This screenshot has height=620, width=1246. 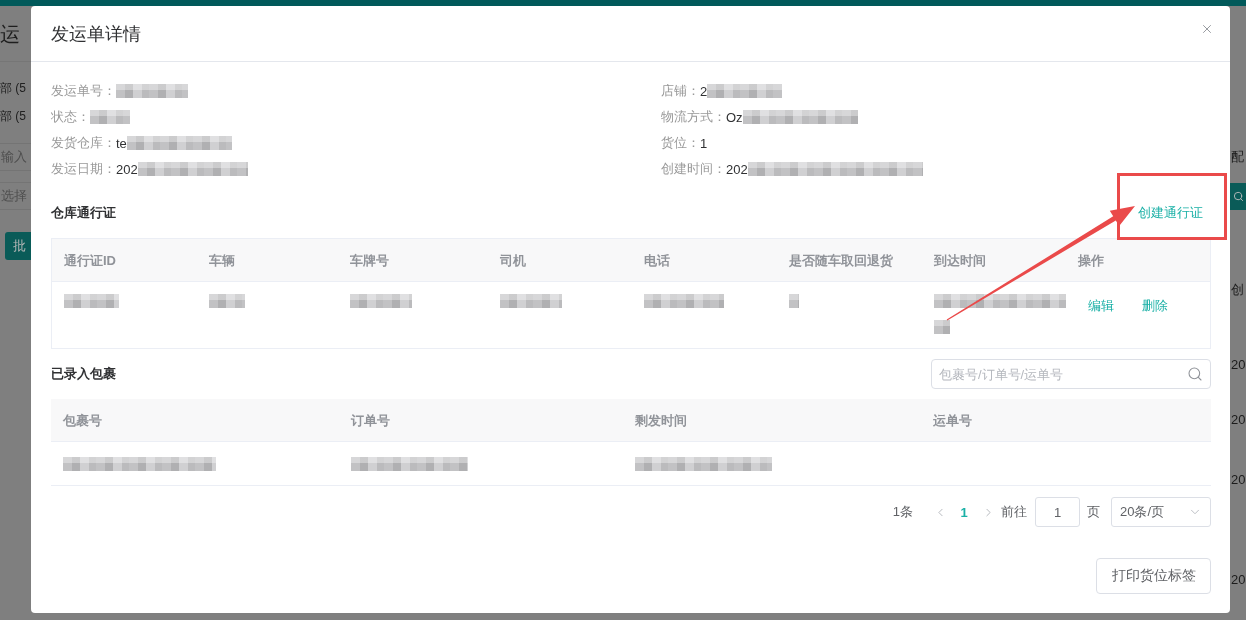 I want to click on total-count: 1条, so click(x=902, y=512).